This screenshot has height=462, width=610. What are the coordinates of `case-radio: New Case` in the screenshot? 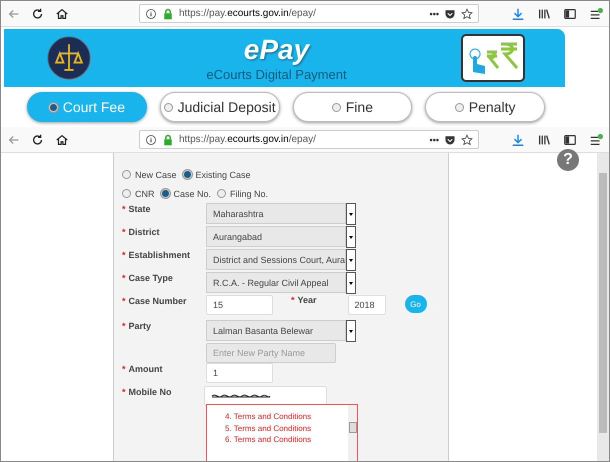 It's located at (149, 175).